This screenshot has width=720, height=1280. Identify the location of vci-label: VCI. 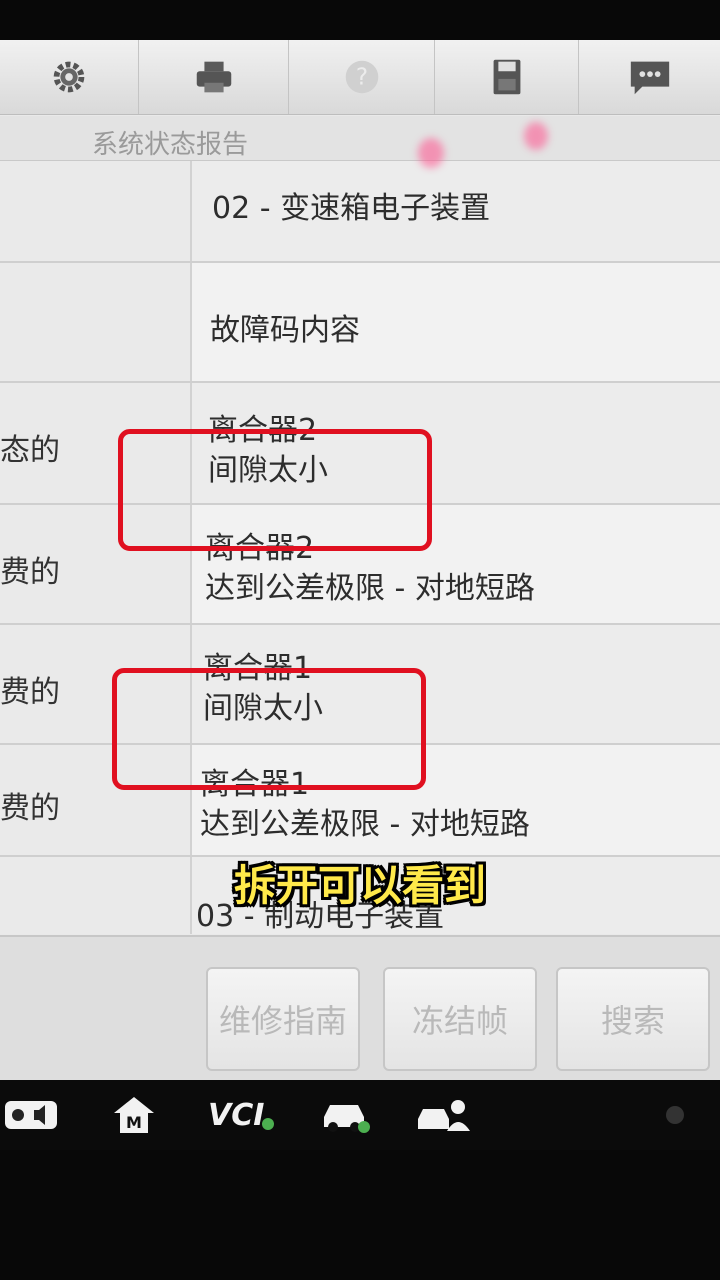
(236, 1115).